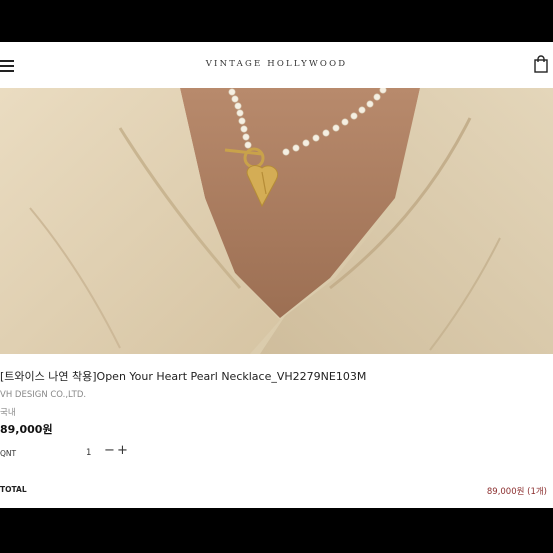 Image resolution: width=553 pixels, height=553 pixels. What do you see at coordinates (109, 450) in the screenshot?
I see `decrease-quantity-button: −` at bounding box center [109, 450].